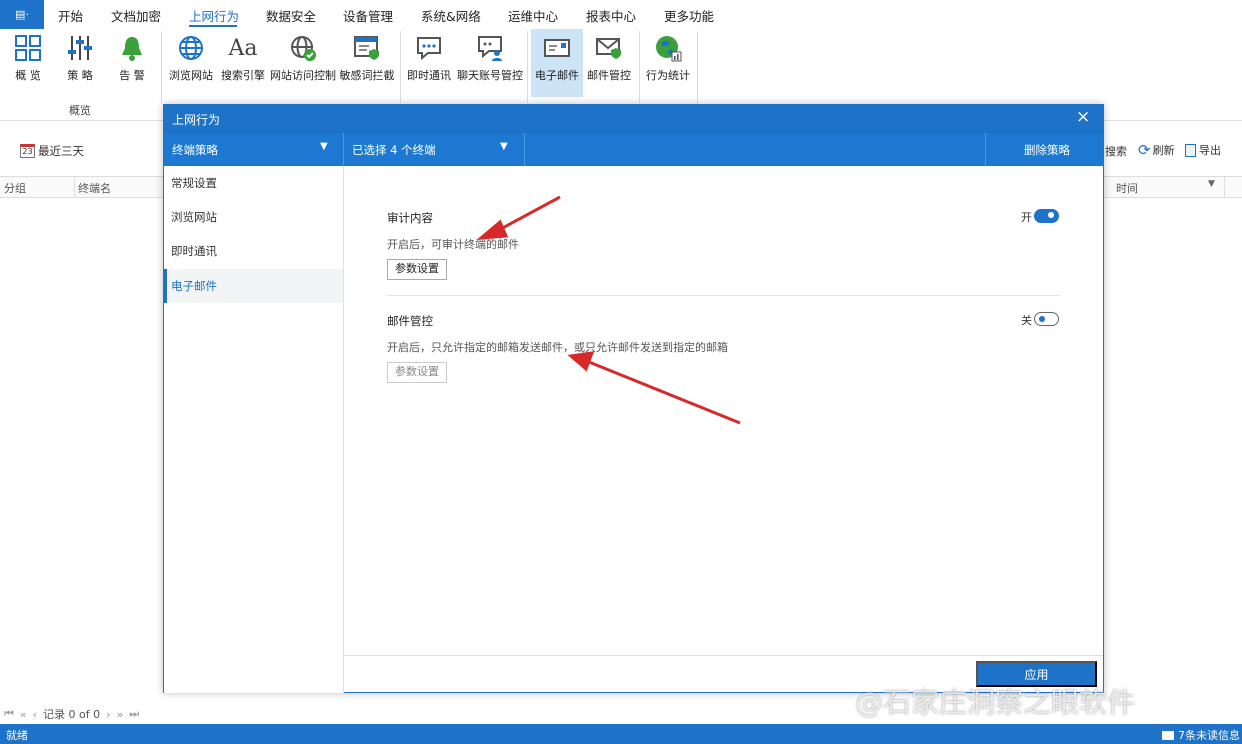 The image size is (1242, 744). What do you see at coordinates (303, 75) in the screenshot?
I see `website-access-control-label: 网站访问控制` at bounding box center [303, 75].